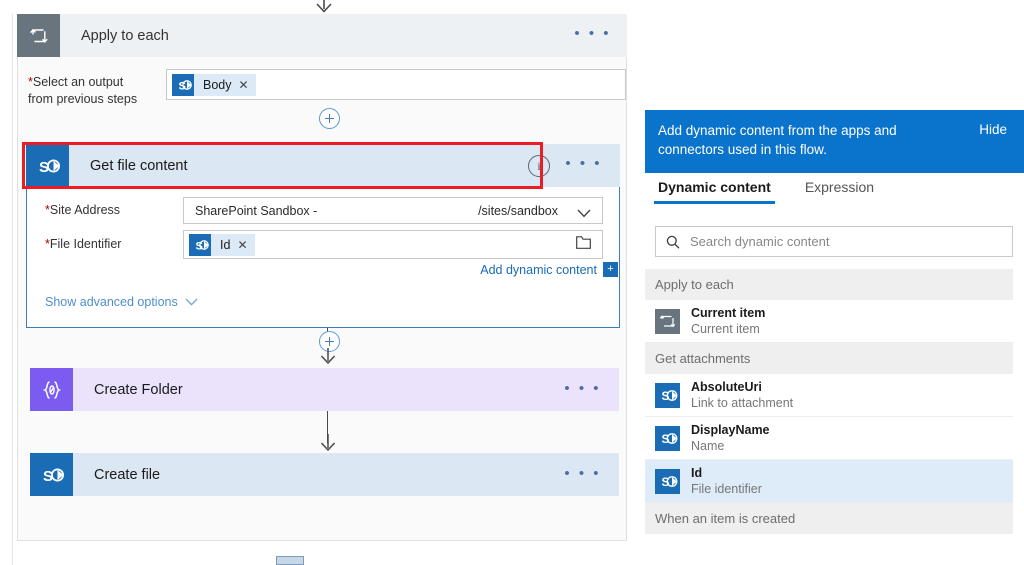 Image resolution: width=1024 pixels, height=565 pixels. Describe the element at coordinates (217, 85) in the screenshot. I see `token-label: Body` at that location.